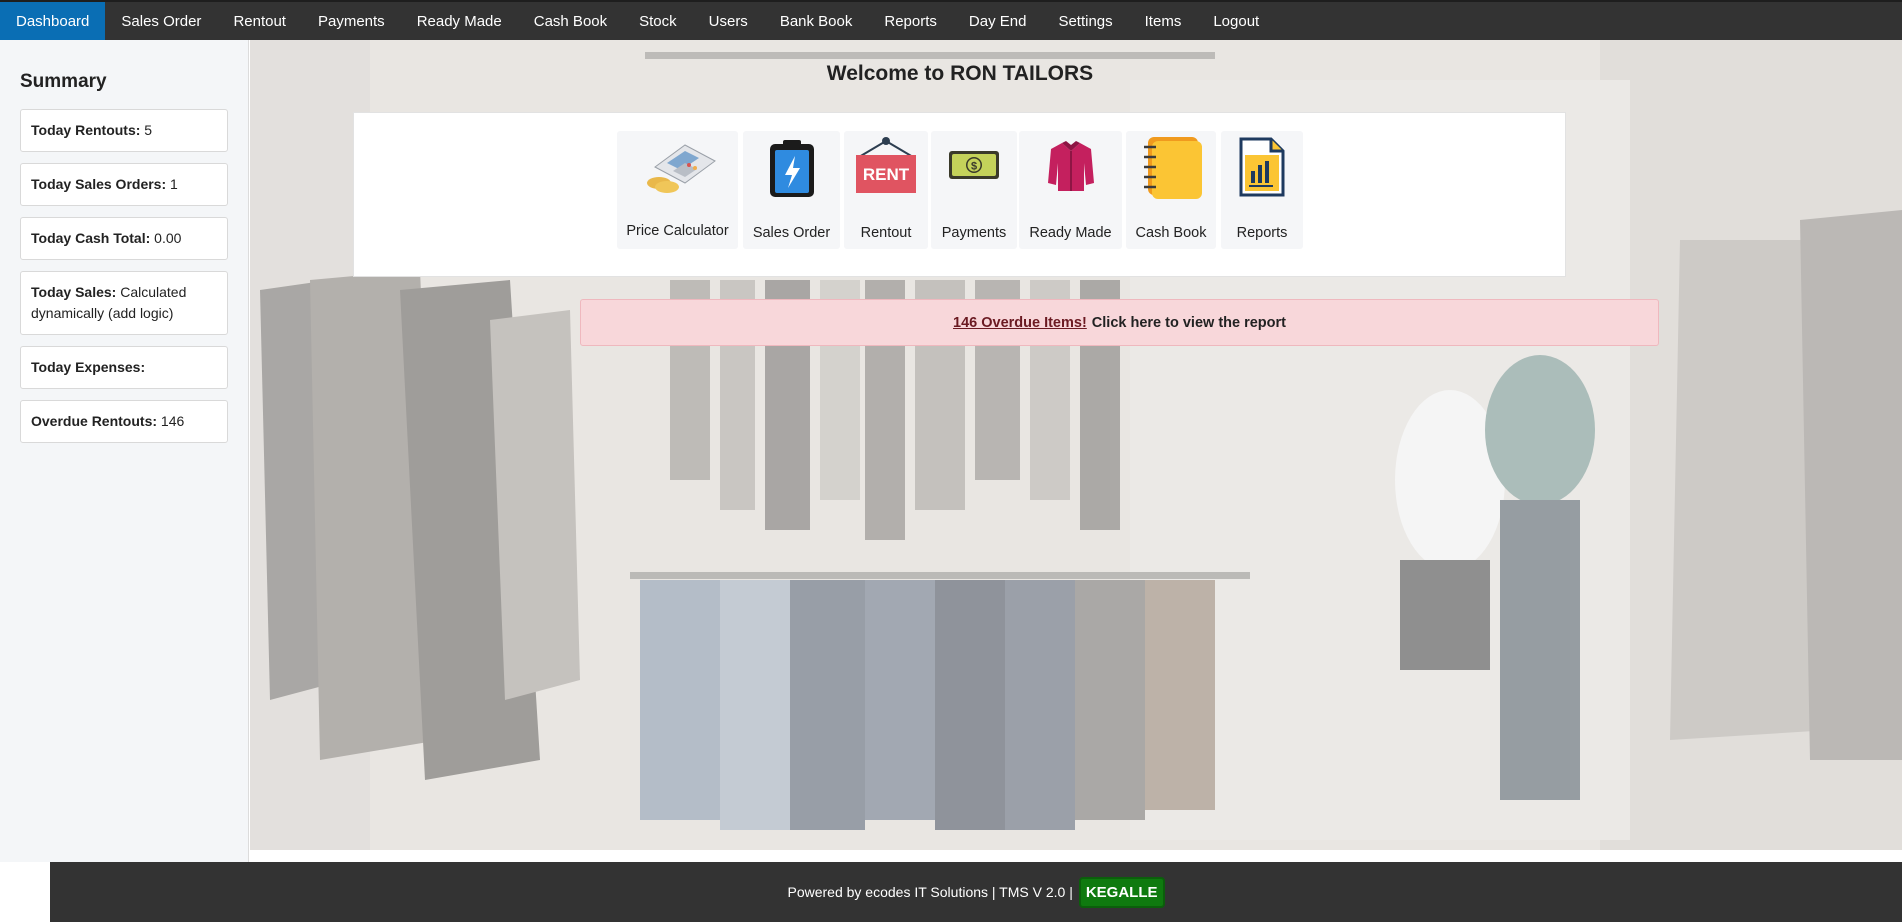 Image resolution: width=1902 pixels, height=922 pixels. What do you see at coordinates (728, 21) in the screenshot?
I see `nav-users: Users` at bounding box center [728, 21].